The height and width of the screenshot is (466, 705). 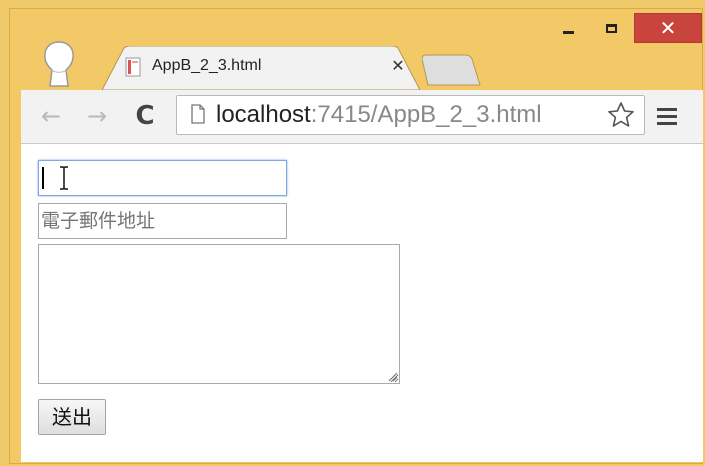 What do you see at coordinates (59, 64) in the screenshot?
I see `profile-avatar-icon` at bounding box center [59, 64].